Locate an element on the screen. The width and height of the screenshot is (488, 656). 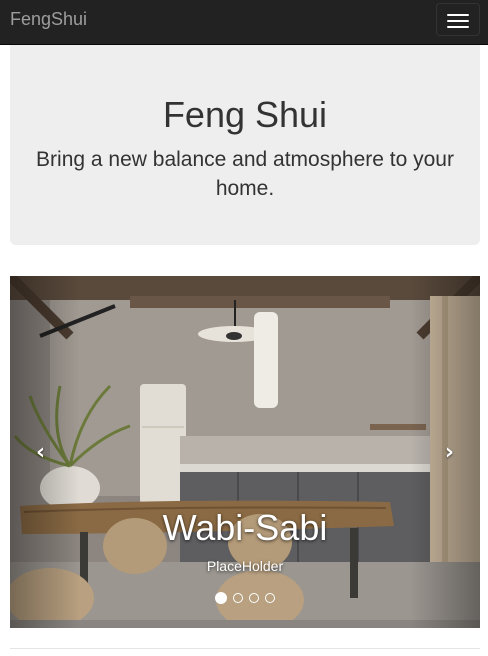
carousel-next-button: › is located at coordinates (445, 452).